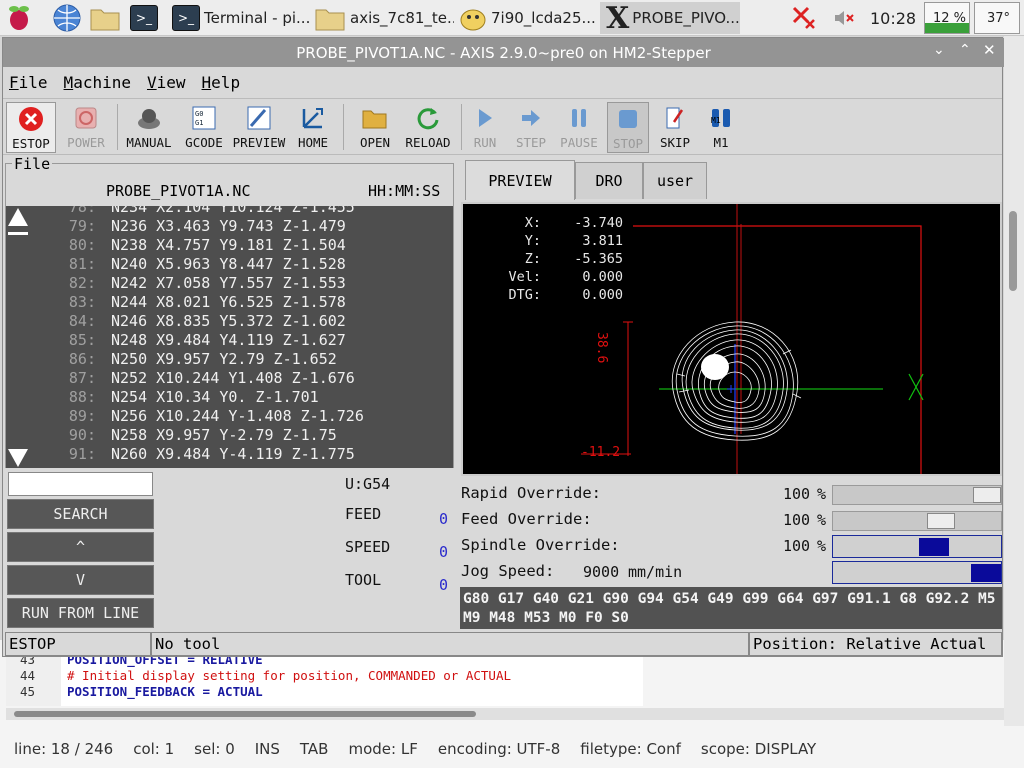 This screenshot has width=1024, height=768. What do you see at coordinates (675, 180) in the screenshot?
I see `tab-user: user` at bounding box center [675, 180].